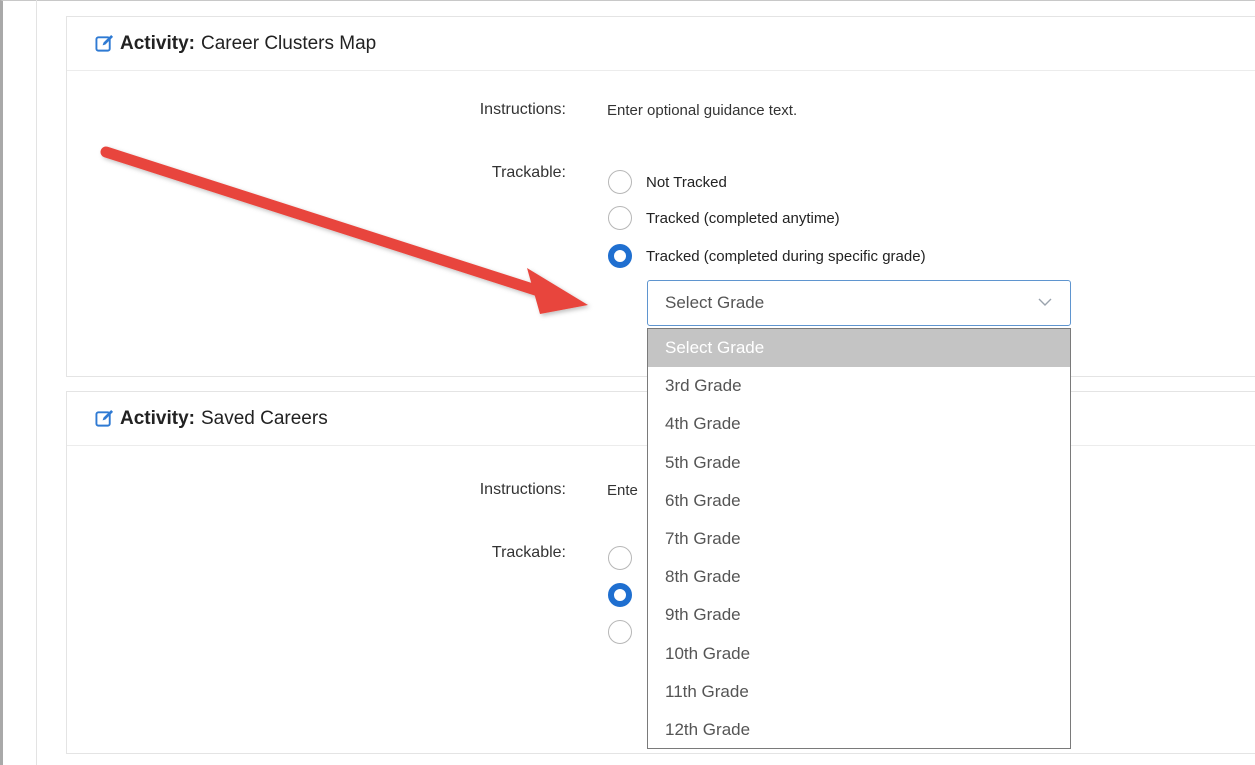  What do you see at coordinates (743, 218) in the screenshot?
I see `radio-label: Tracked (completed anytime)` at bounding box center [743, 218].